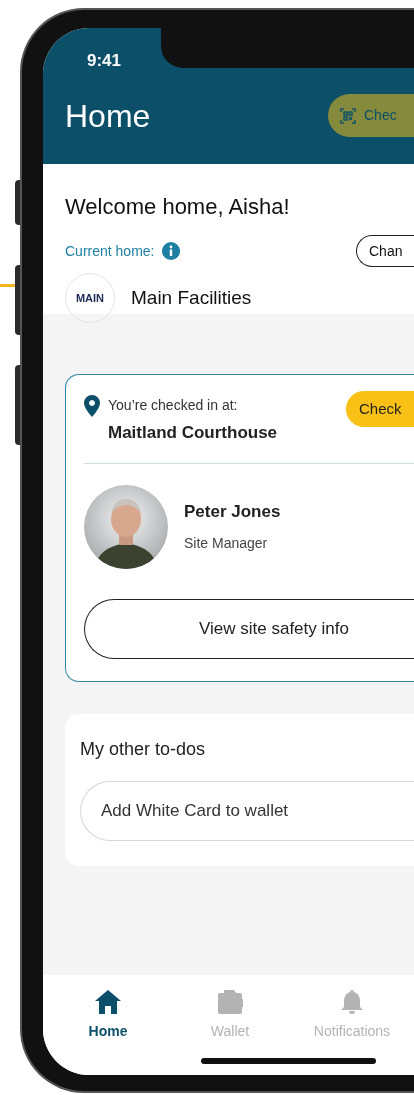  What do you see at coordinates (352, 1002) in the screenshot?
I see `bell-icon` at bounding box center [352, 1002].